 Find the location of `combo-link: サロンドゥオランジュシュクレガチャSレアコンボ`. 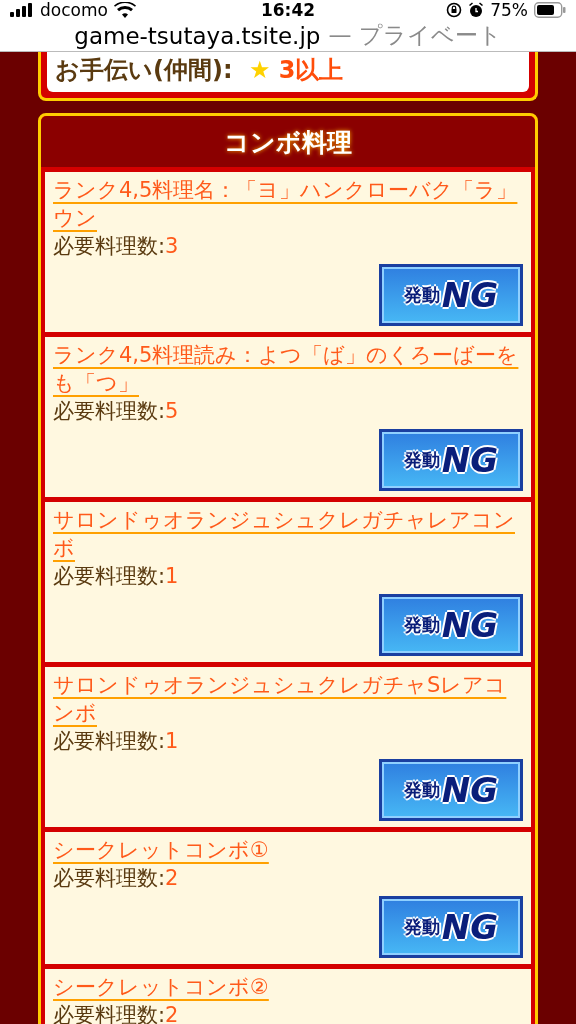

combo-link: サロンドゥオランジュシュクレガチャSレアコンボ is located at coordinates (288, 699).